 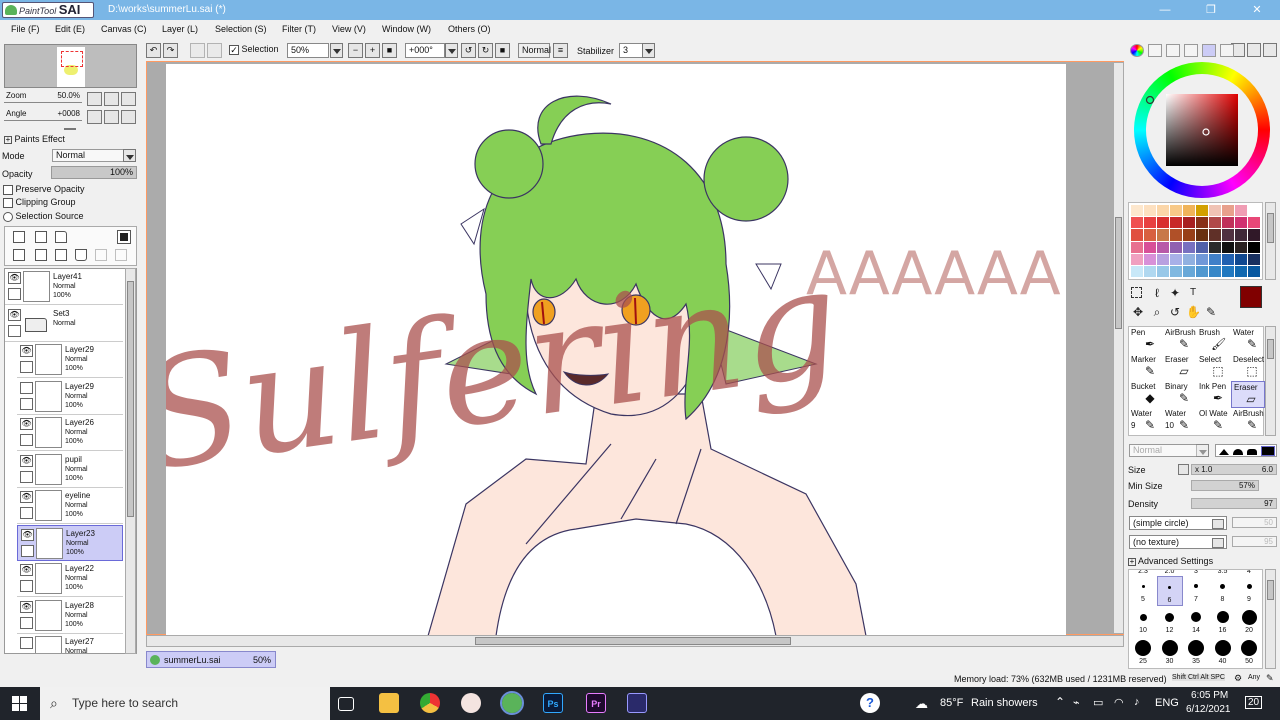 What do you see at coordinates (1119, 702) in the screenshot?
I see `wifi-icon: ◠` at bounding box center [1119, 702].